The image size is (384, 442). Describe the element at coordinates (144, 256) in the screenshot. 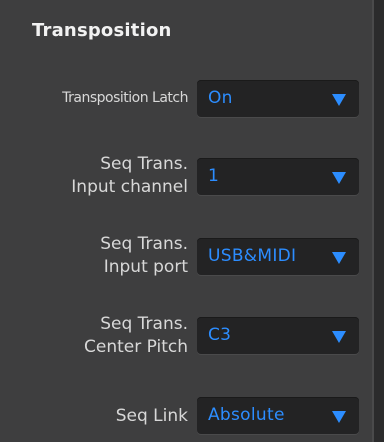

I see `seq-trans-input-port-label: Seq Trans. Input port` at that location.